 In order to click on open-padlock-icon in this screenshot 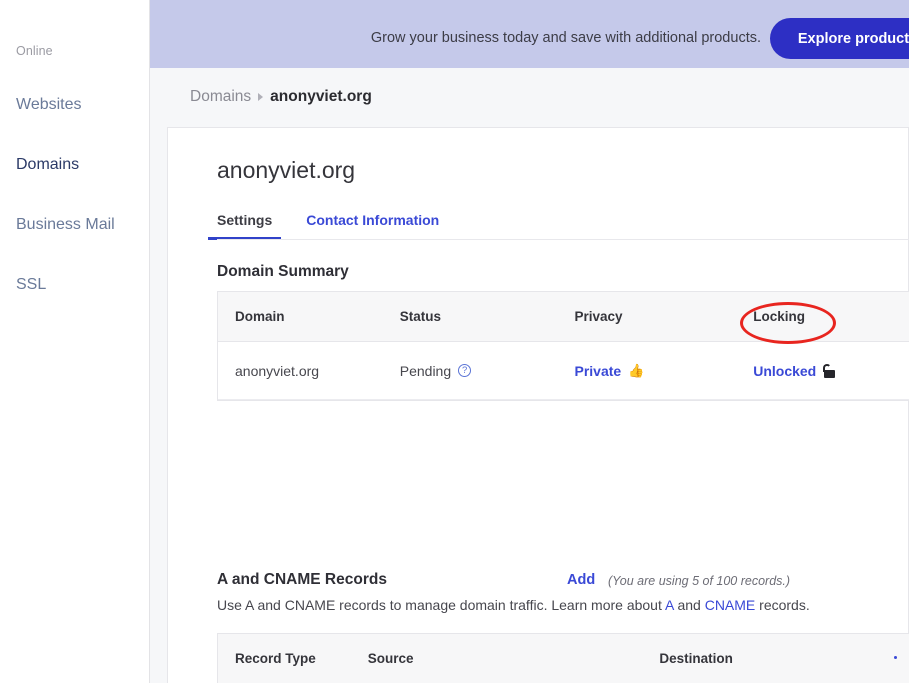, I will do `click(829, 370)`.